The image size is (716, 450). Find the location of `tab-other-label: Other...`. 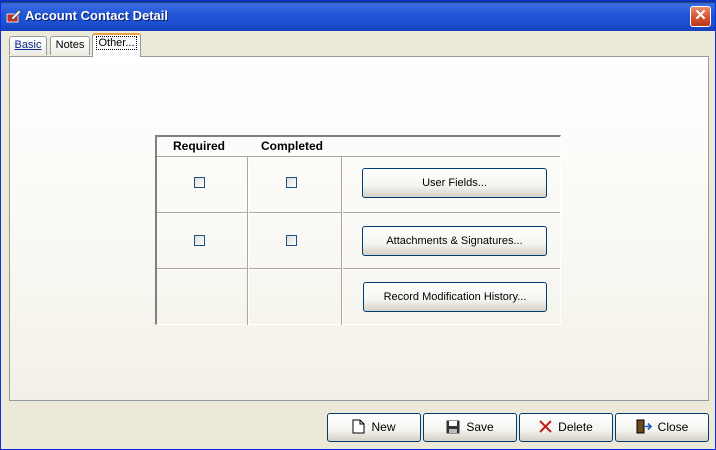

tab-other-label: Other... is located at coordinates (116, 43).